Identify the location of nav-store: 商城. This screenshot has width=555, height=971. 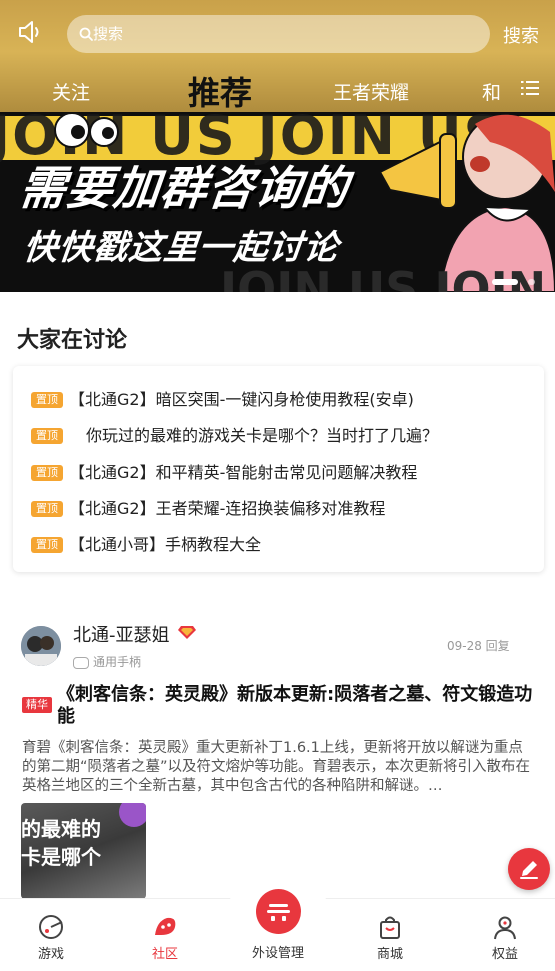
(390, 935).